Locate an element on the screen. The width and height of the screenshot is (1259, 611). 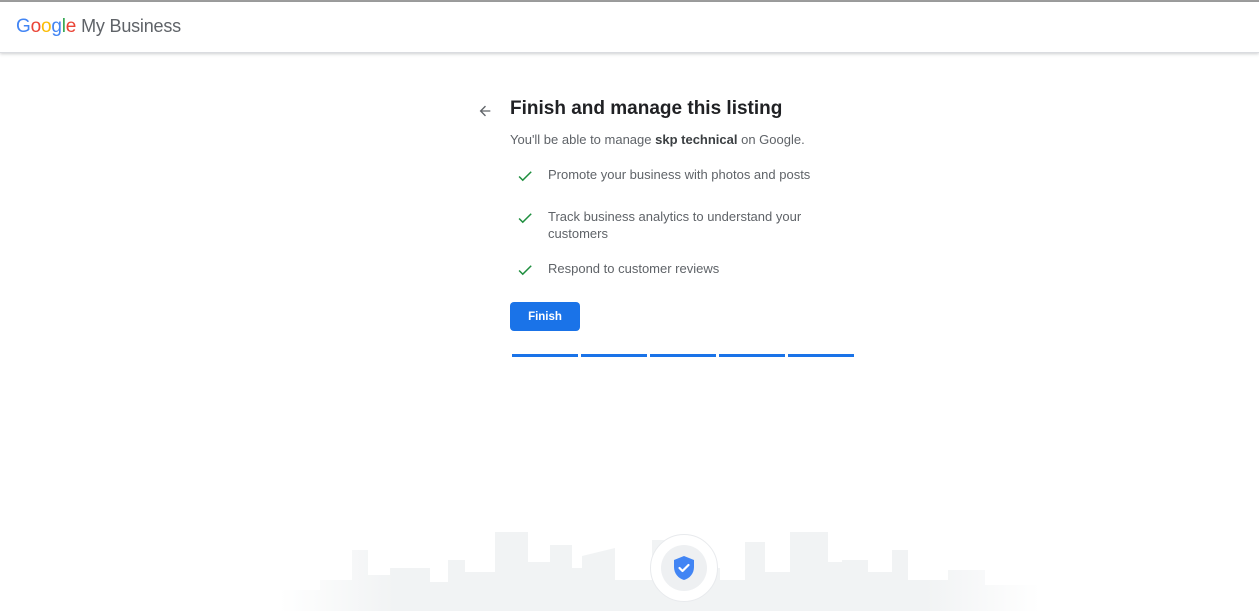
back-button is located at coordinates (485, 111).